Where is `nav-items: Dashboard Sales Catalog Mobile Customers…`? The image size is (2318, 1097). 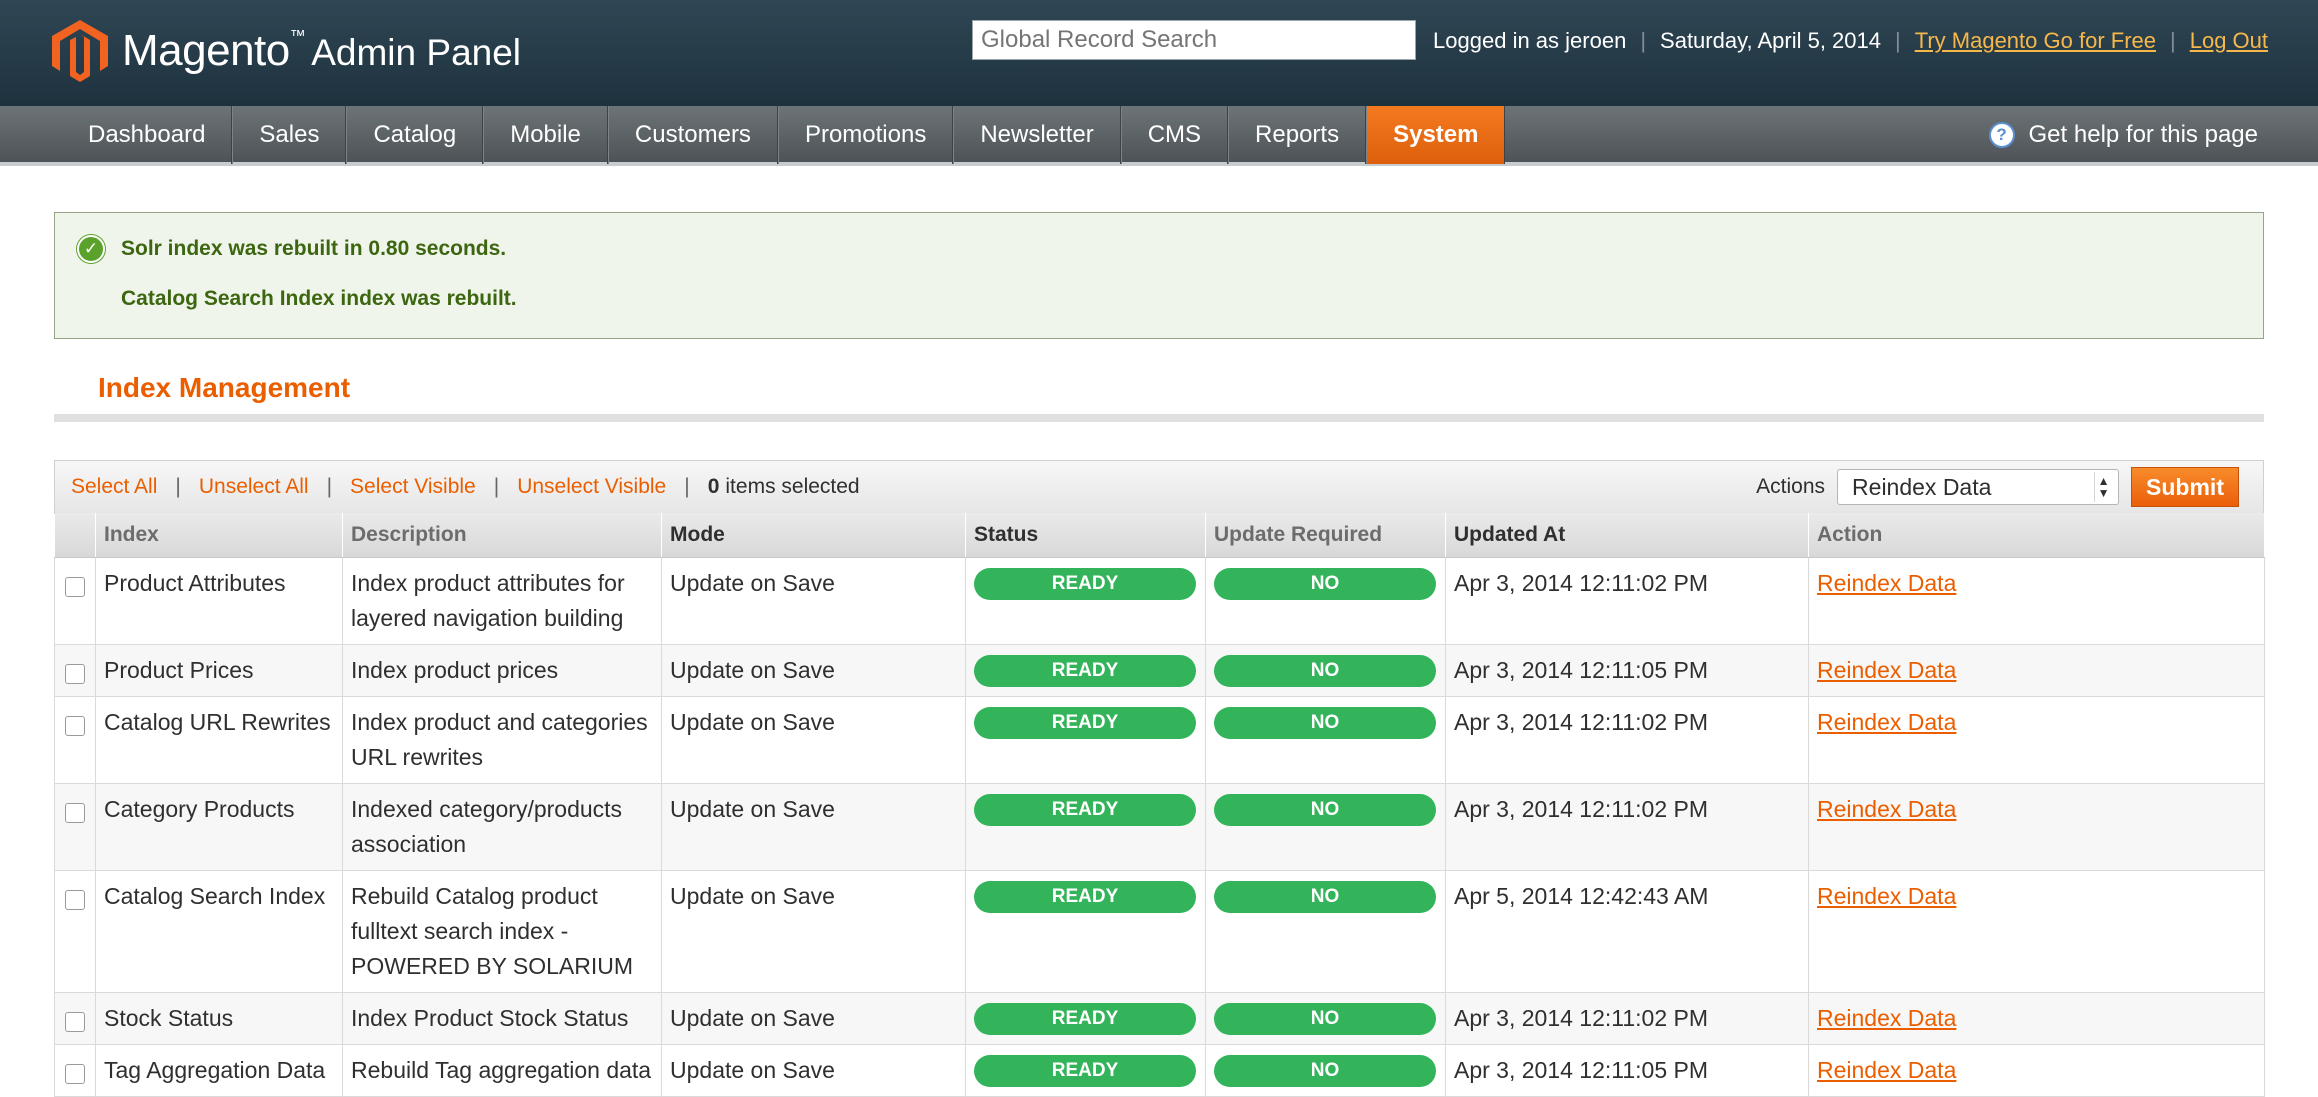 nav-items: Dashboard Sales Catalog Mobile Customers… is located at coordinates (784, 136).